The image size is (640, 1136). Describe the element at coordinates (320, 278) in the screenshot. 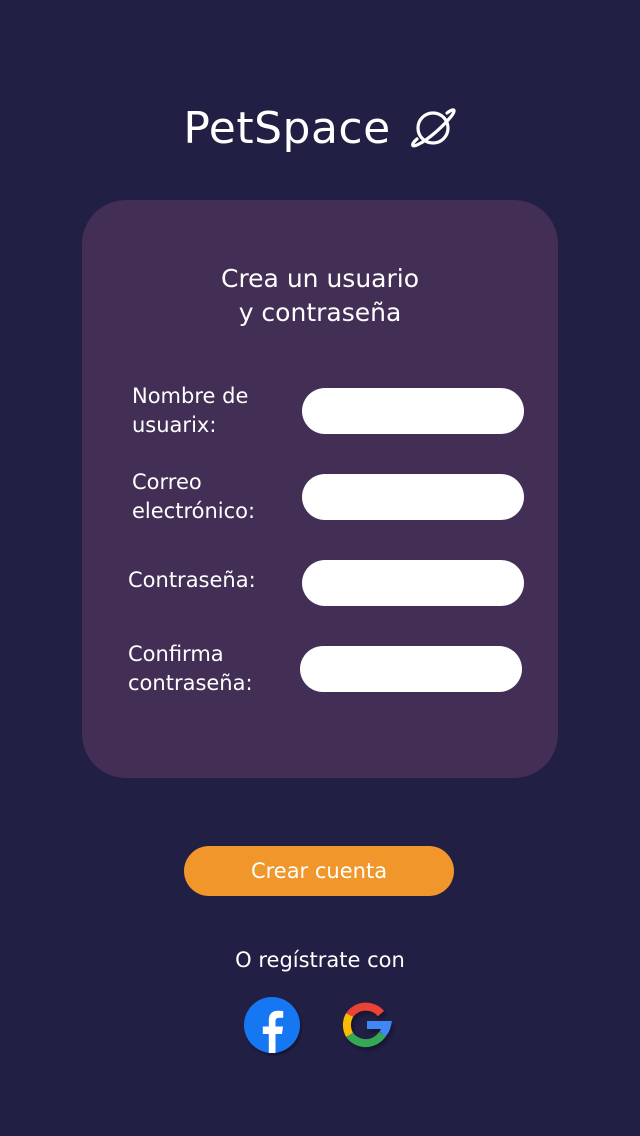

I see `form-title-line1: Crea un usuario` at that location.